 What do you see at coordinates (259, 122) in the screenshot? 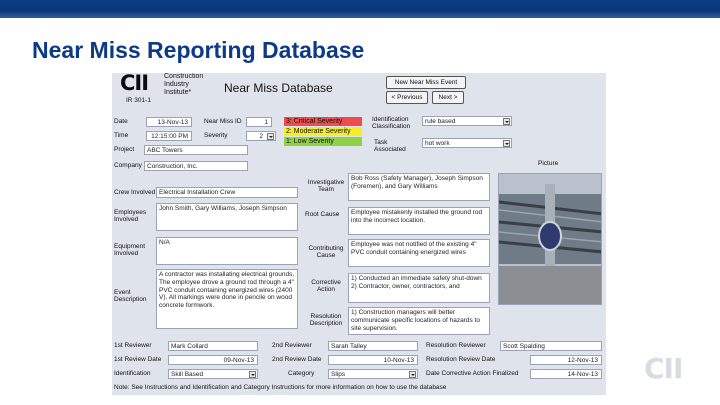
I see `near-miss-id-field: 1` at bounding box center [259, 122].